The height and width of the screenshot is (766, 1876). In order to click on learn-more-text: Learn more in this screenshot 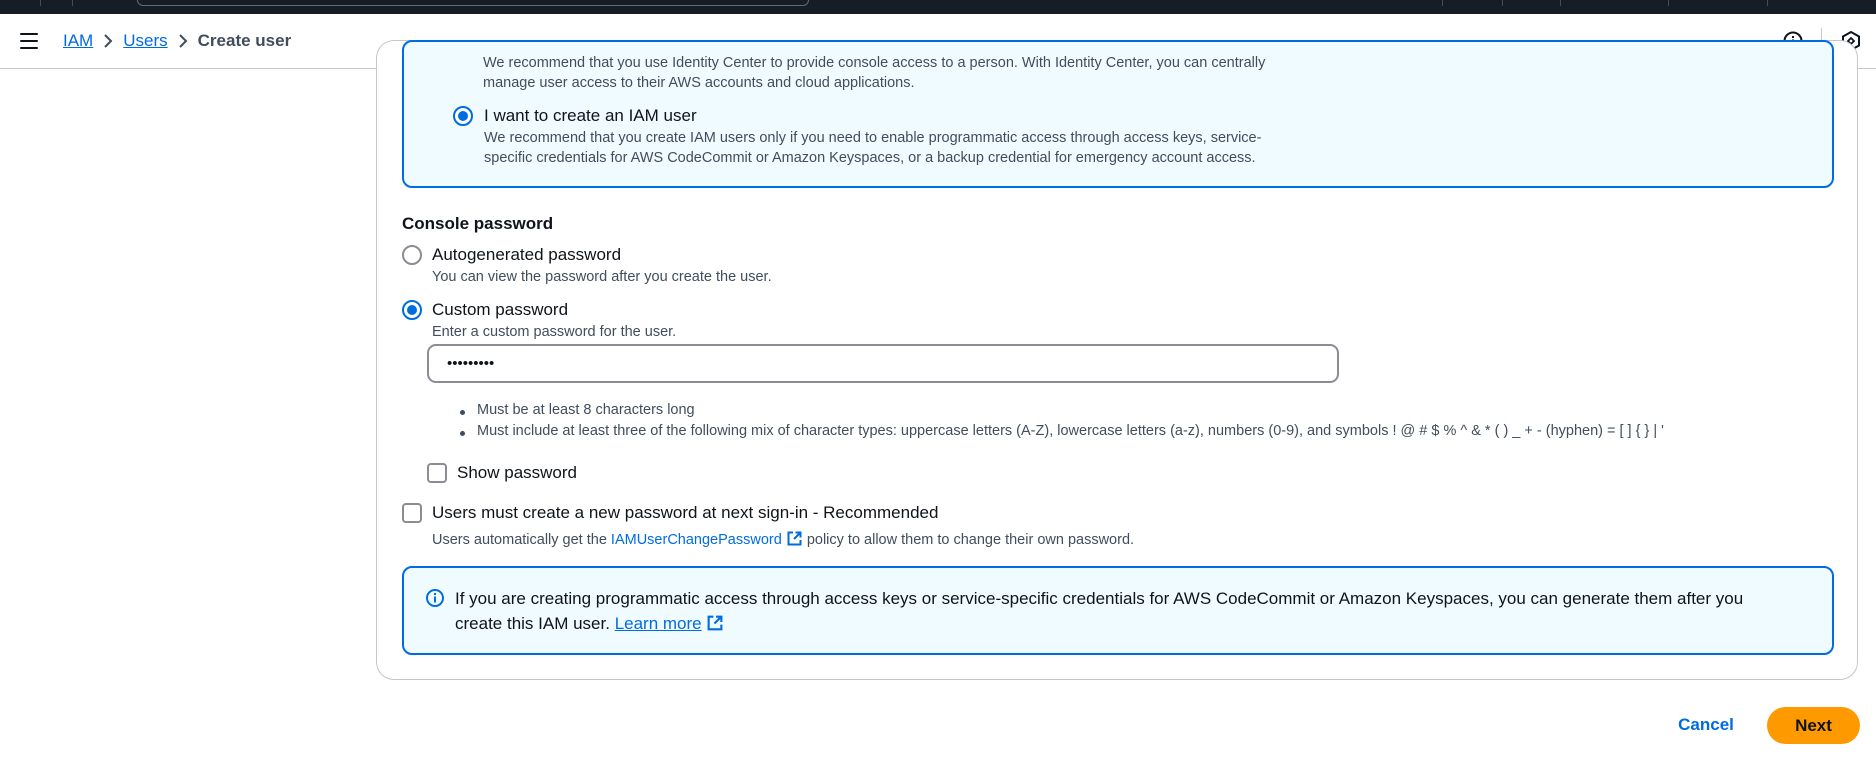, I will do `click(658, 623)`.